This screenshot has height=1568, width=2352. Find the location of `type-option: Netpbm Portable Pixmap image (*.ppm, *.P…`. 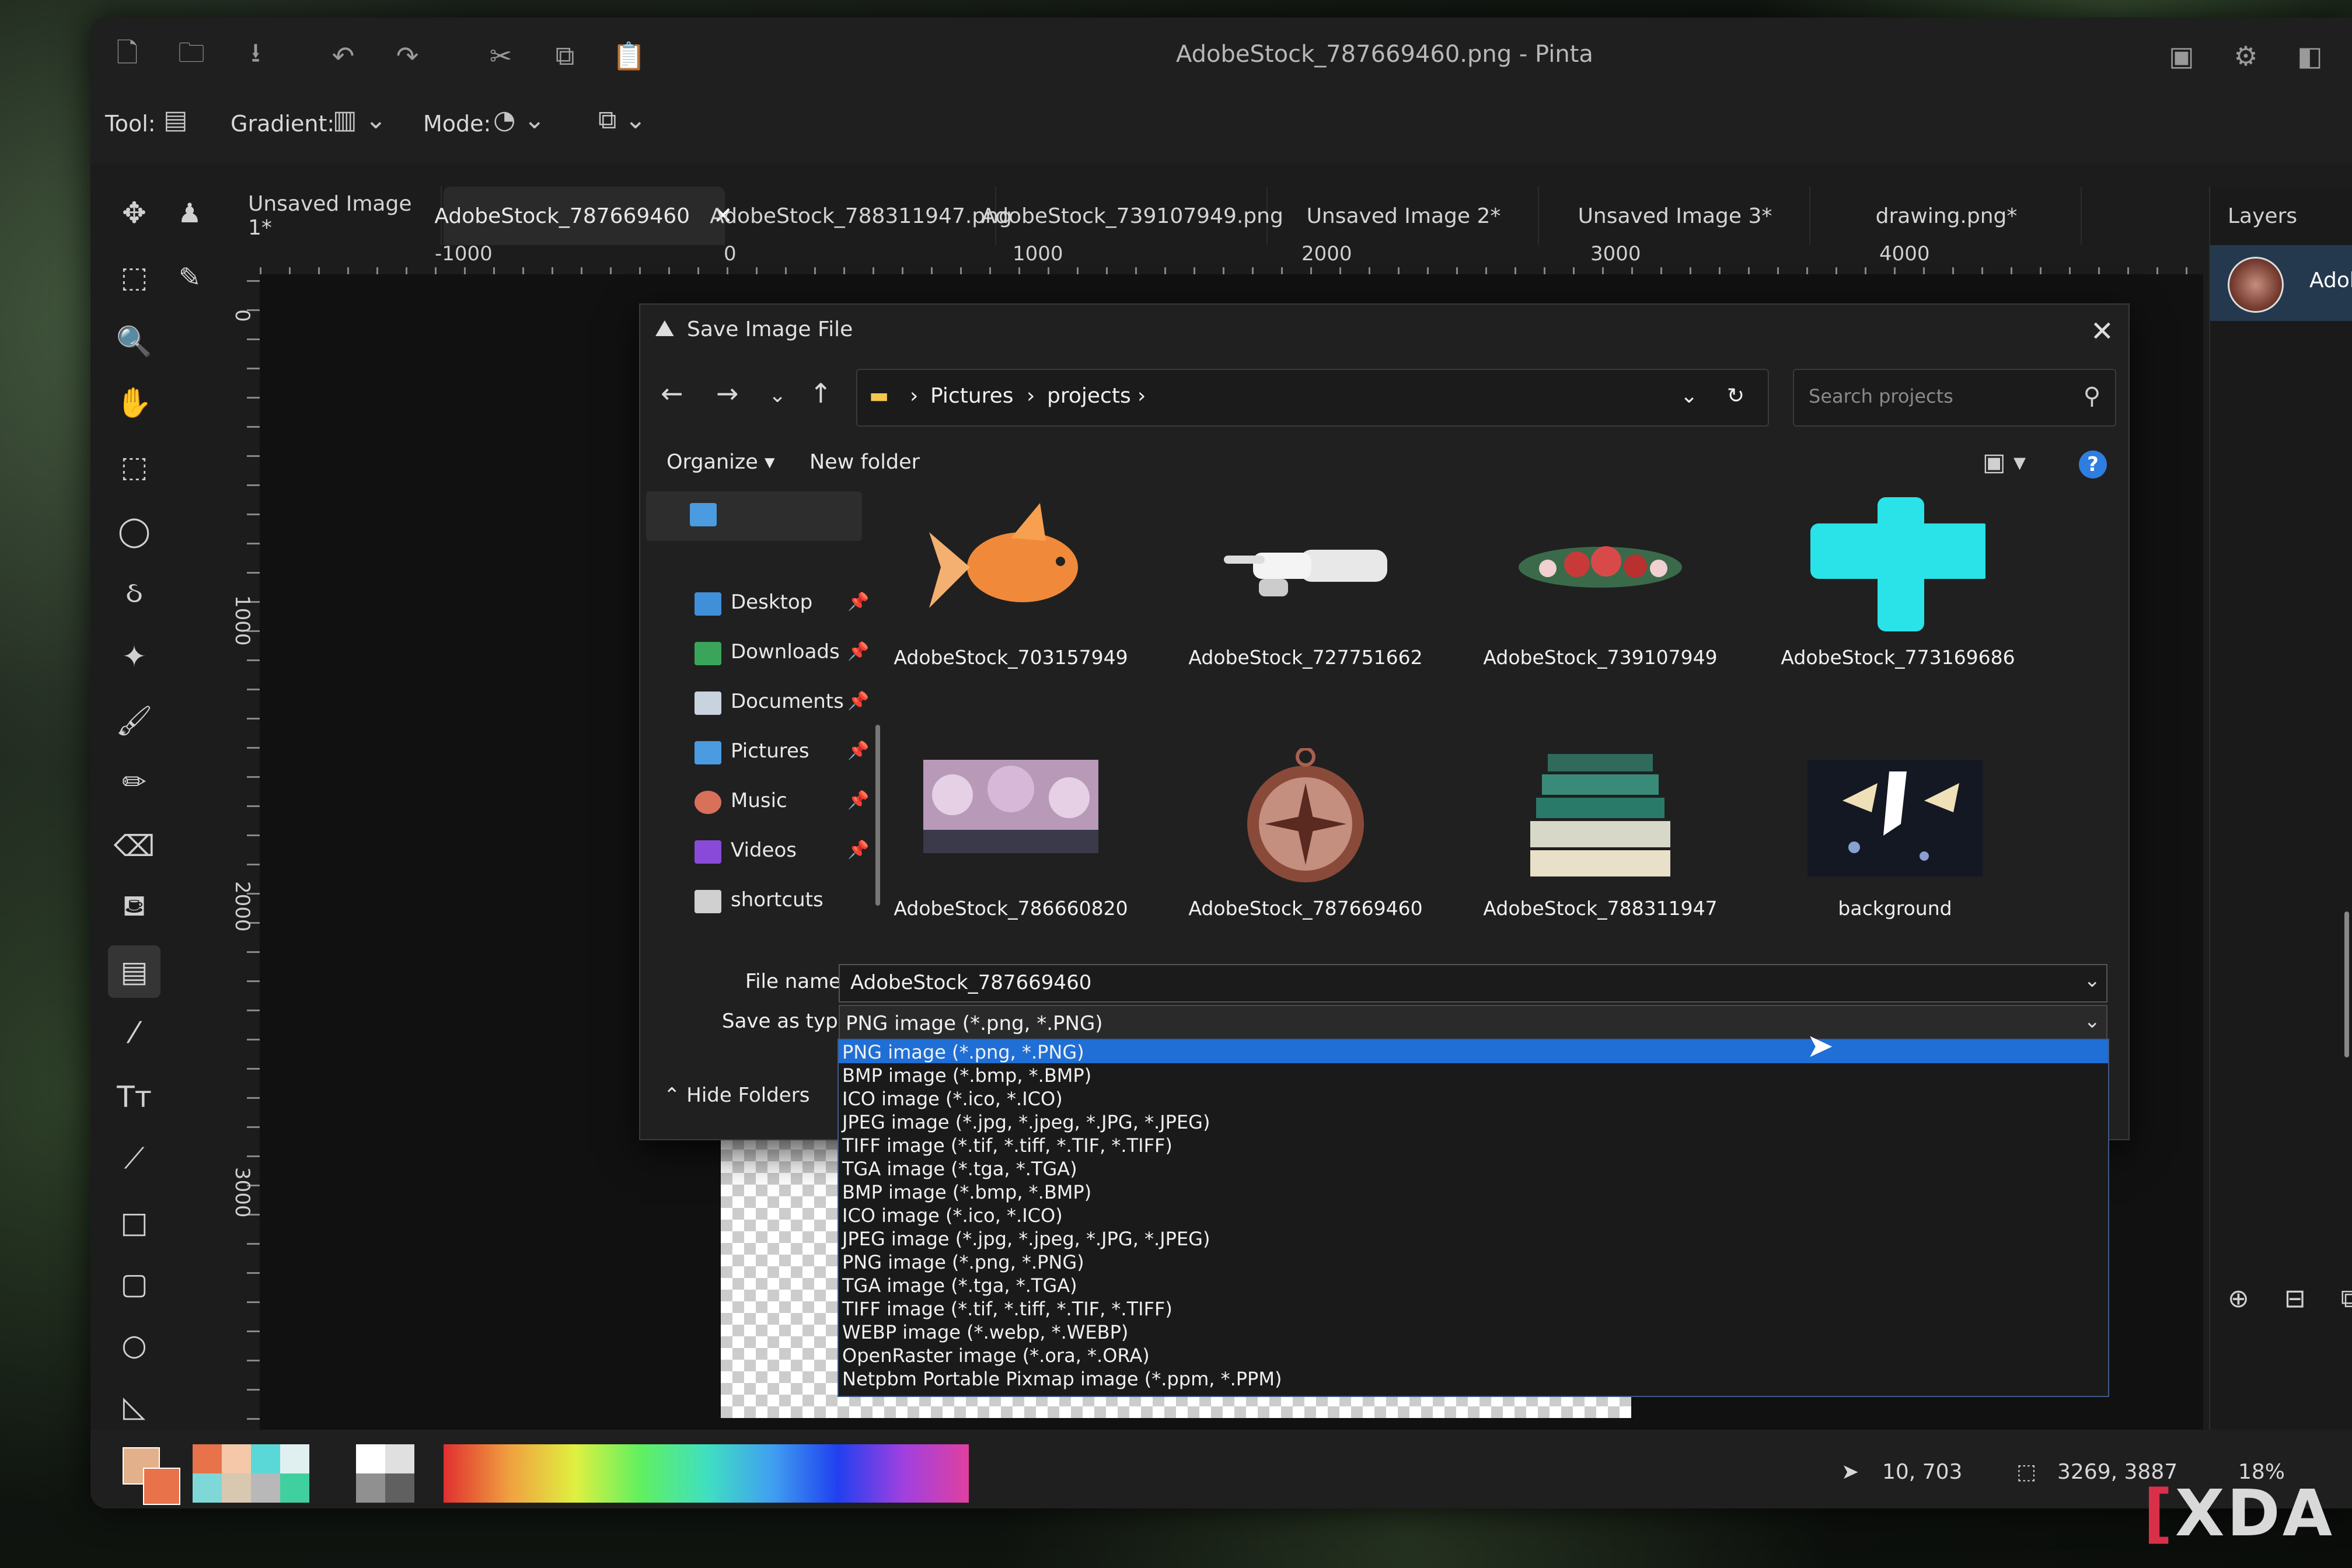

type-option: Netpbm Portable Pixmap image (*.ppm, *.P… is located at coordinates (1473, 1378).